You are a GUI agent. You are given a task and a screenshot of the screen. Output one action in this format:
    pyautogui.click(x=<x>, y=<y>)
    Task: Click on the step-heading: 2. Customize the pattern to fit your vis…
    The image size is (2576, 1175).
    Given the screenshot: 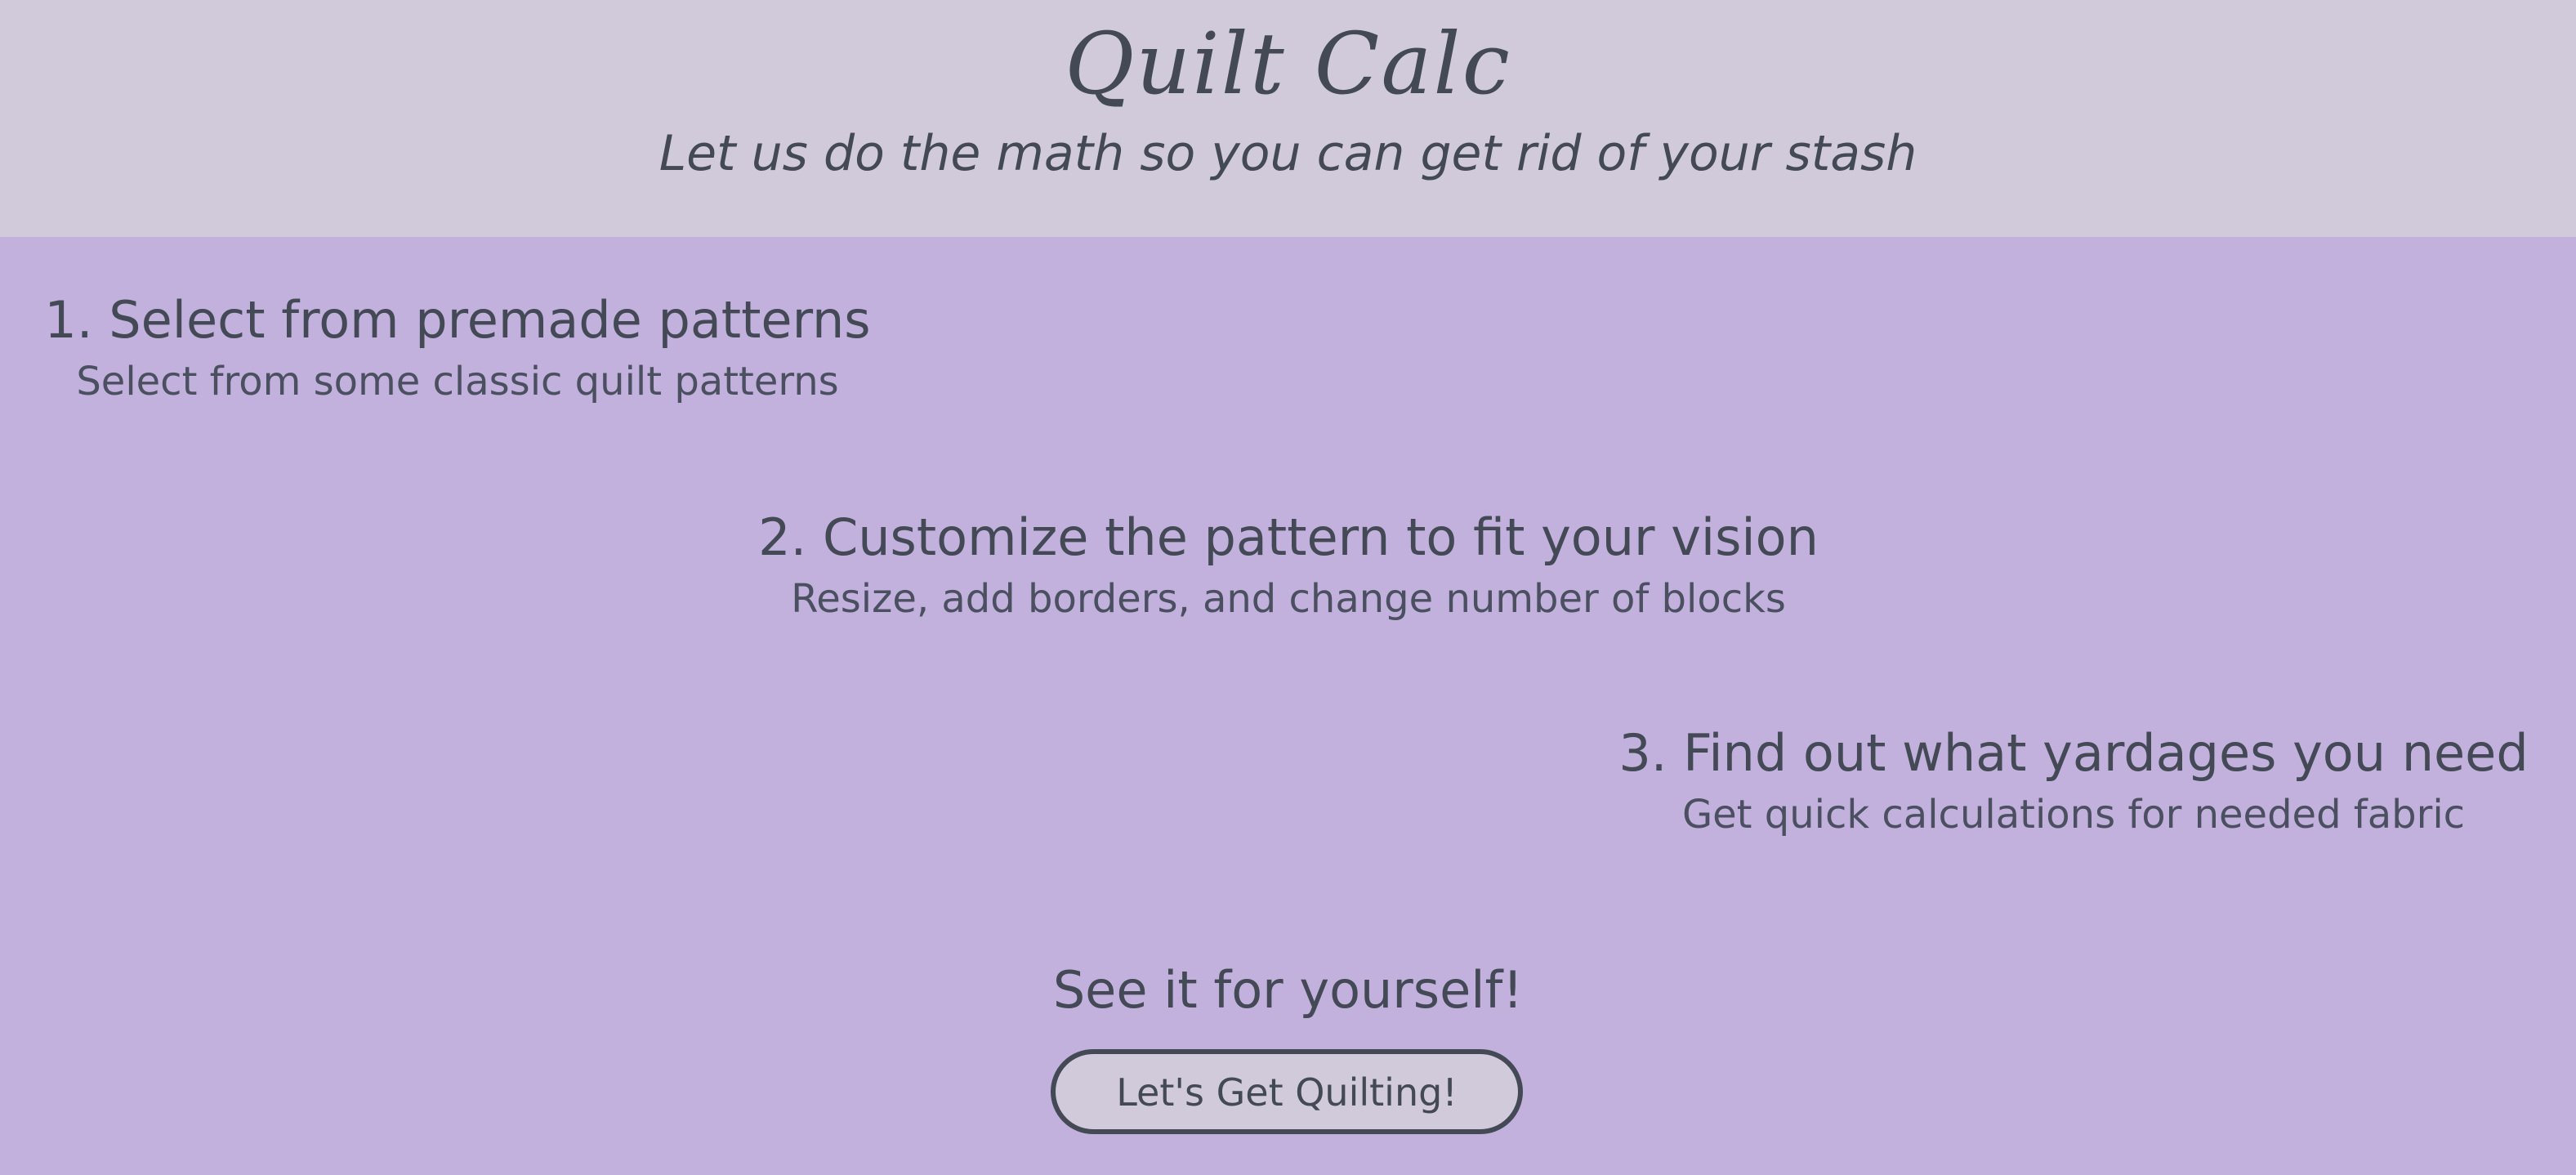 What is the action you would take?
    pyautogui.click(x=1289, y=537)
    